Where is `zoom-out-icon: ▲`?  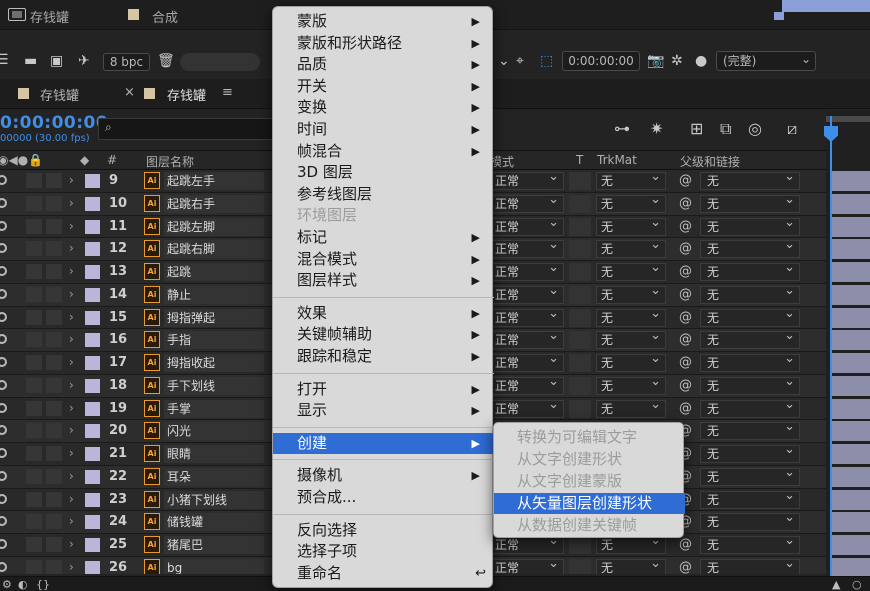
zoom-out-icon: ▲ is located at coordinates (836, 584).